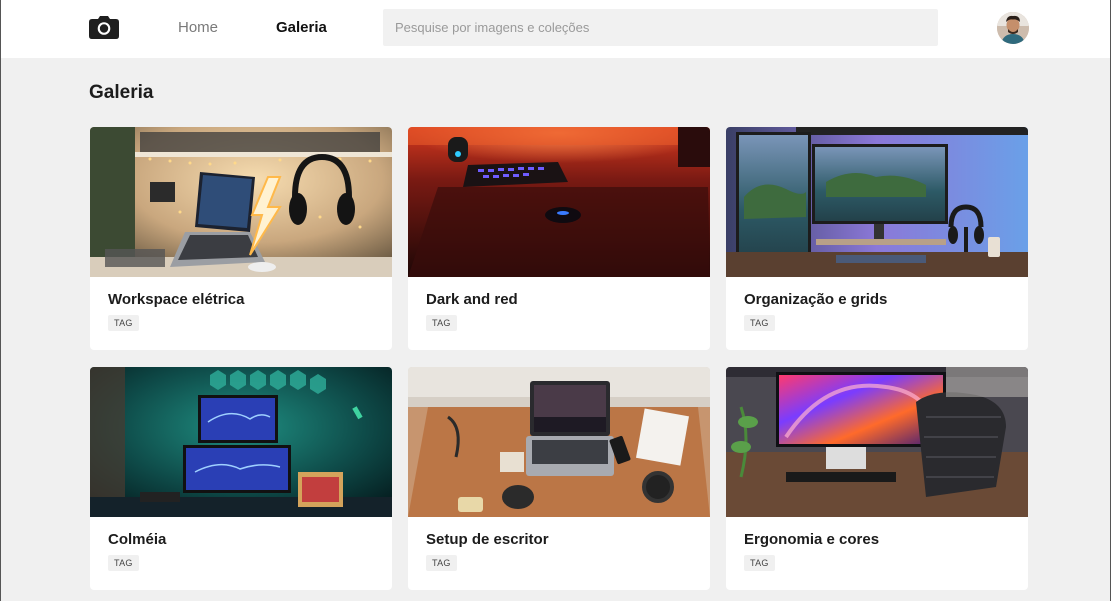  I want to click on card-title: Workspace elétrica, so click(176, 299).